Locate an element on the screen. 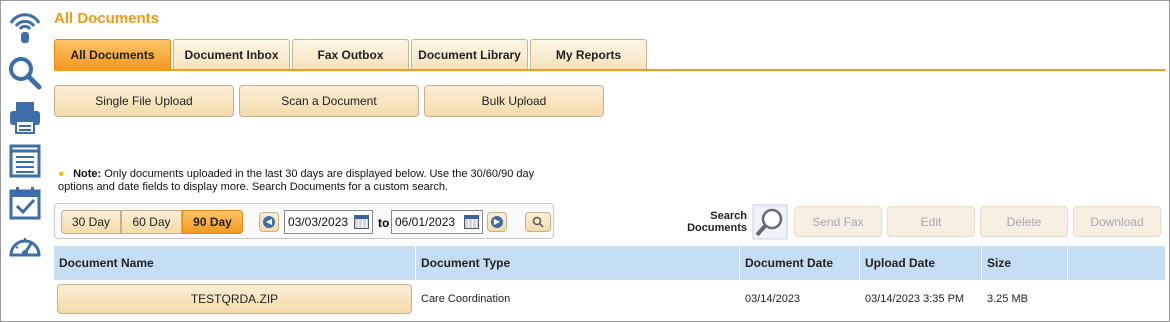 The image size is (1170, 322). document-link-button: TESTQRDA.ZIP is located at coordinates (234, 299).